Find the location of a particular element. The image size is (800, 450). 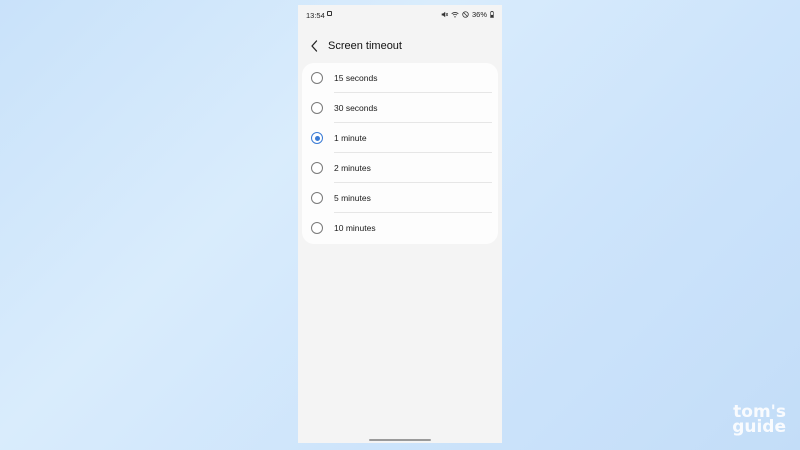

option-label: 2 minutes is located at coordinates (352, 168).